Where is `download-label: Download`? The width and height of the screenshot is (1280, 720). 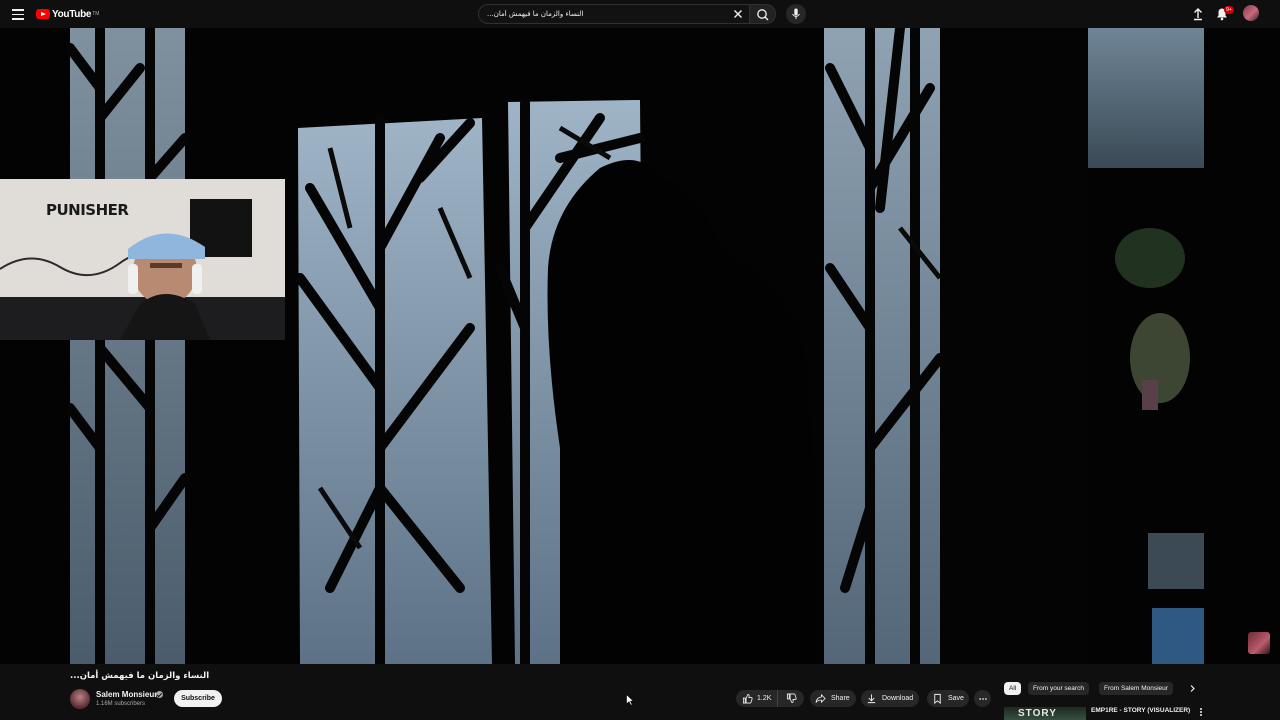
download-label: Download is located at coordinates (898, 698).